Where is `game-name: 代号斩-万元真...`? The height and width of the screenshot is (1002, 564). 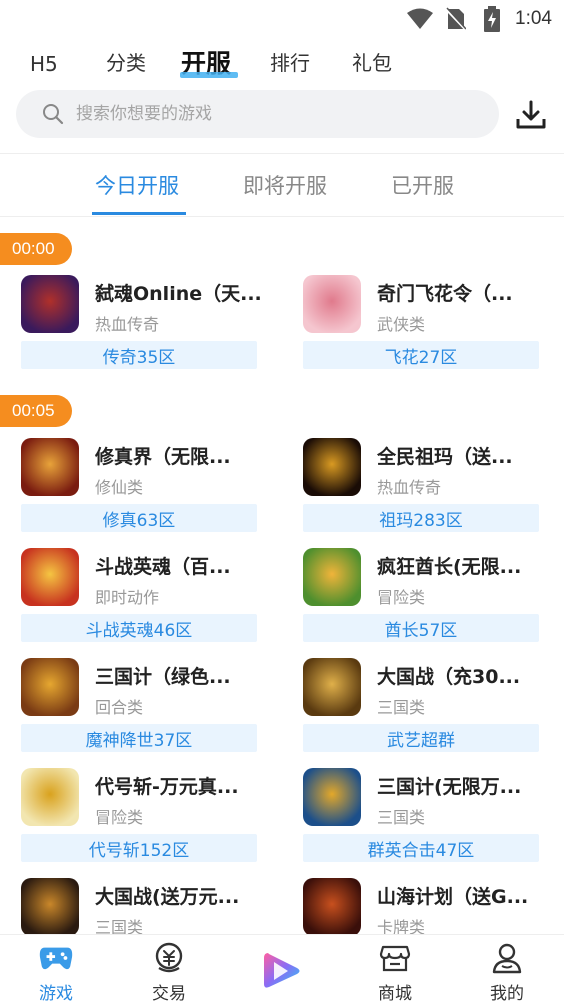 game-name: 代号斩-万元真... is located at coordinates (167, 787).